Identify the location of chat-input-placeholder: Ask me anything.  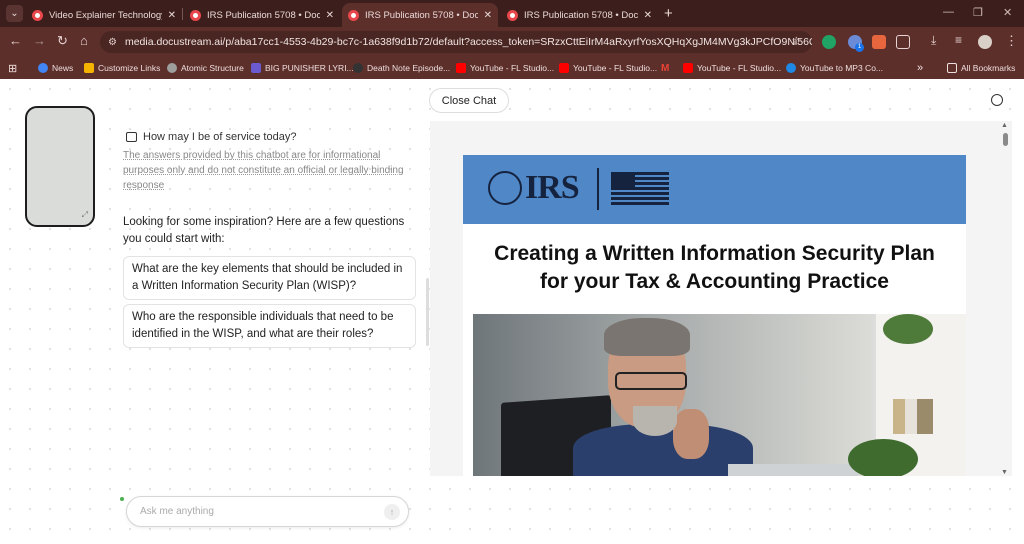
(177, 511).